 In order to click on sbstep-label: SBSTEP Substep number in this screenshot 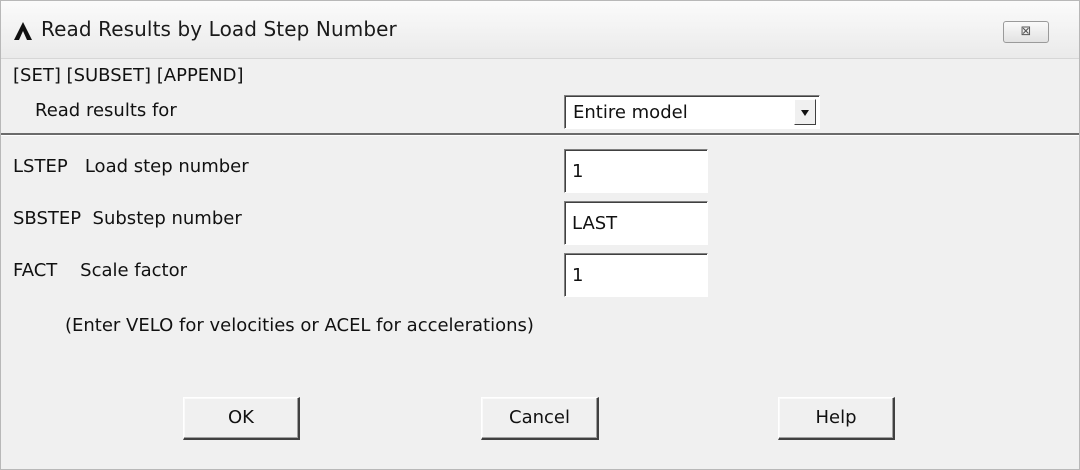, I will do `click(127, 218)`.